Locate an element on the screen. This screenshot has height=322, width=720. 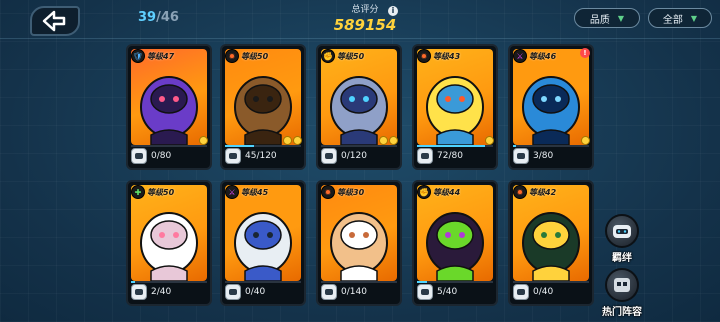
hero-card: ✹ 等级50 45/120 is located at coordinates (263, 107).